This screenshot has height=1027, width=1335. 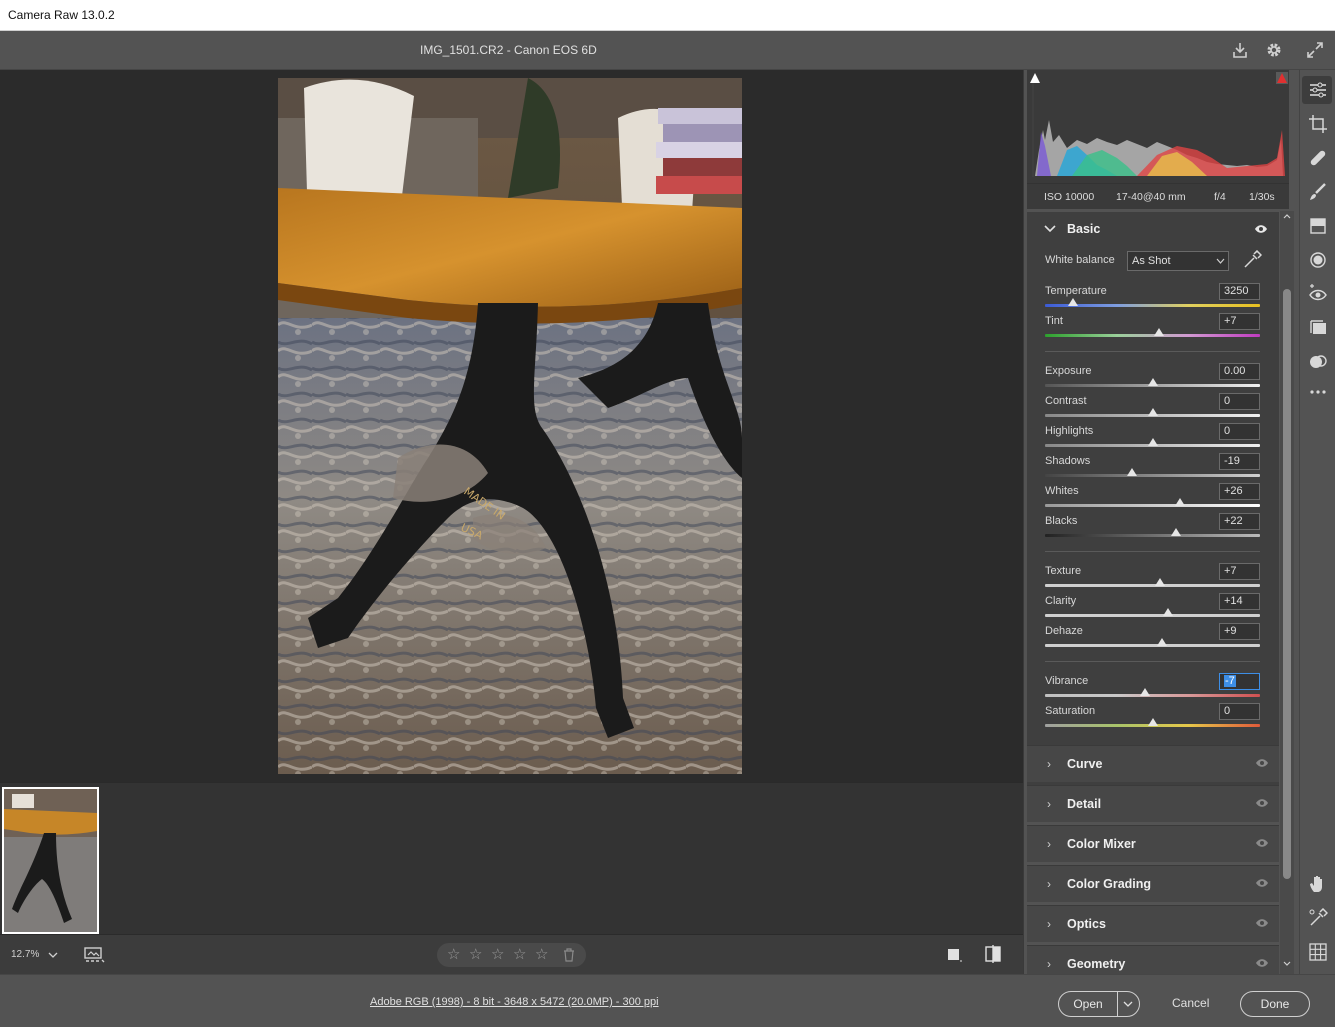 I want to click on save-icon, so click(x=1240, y=50).